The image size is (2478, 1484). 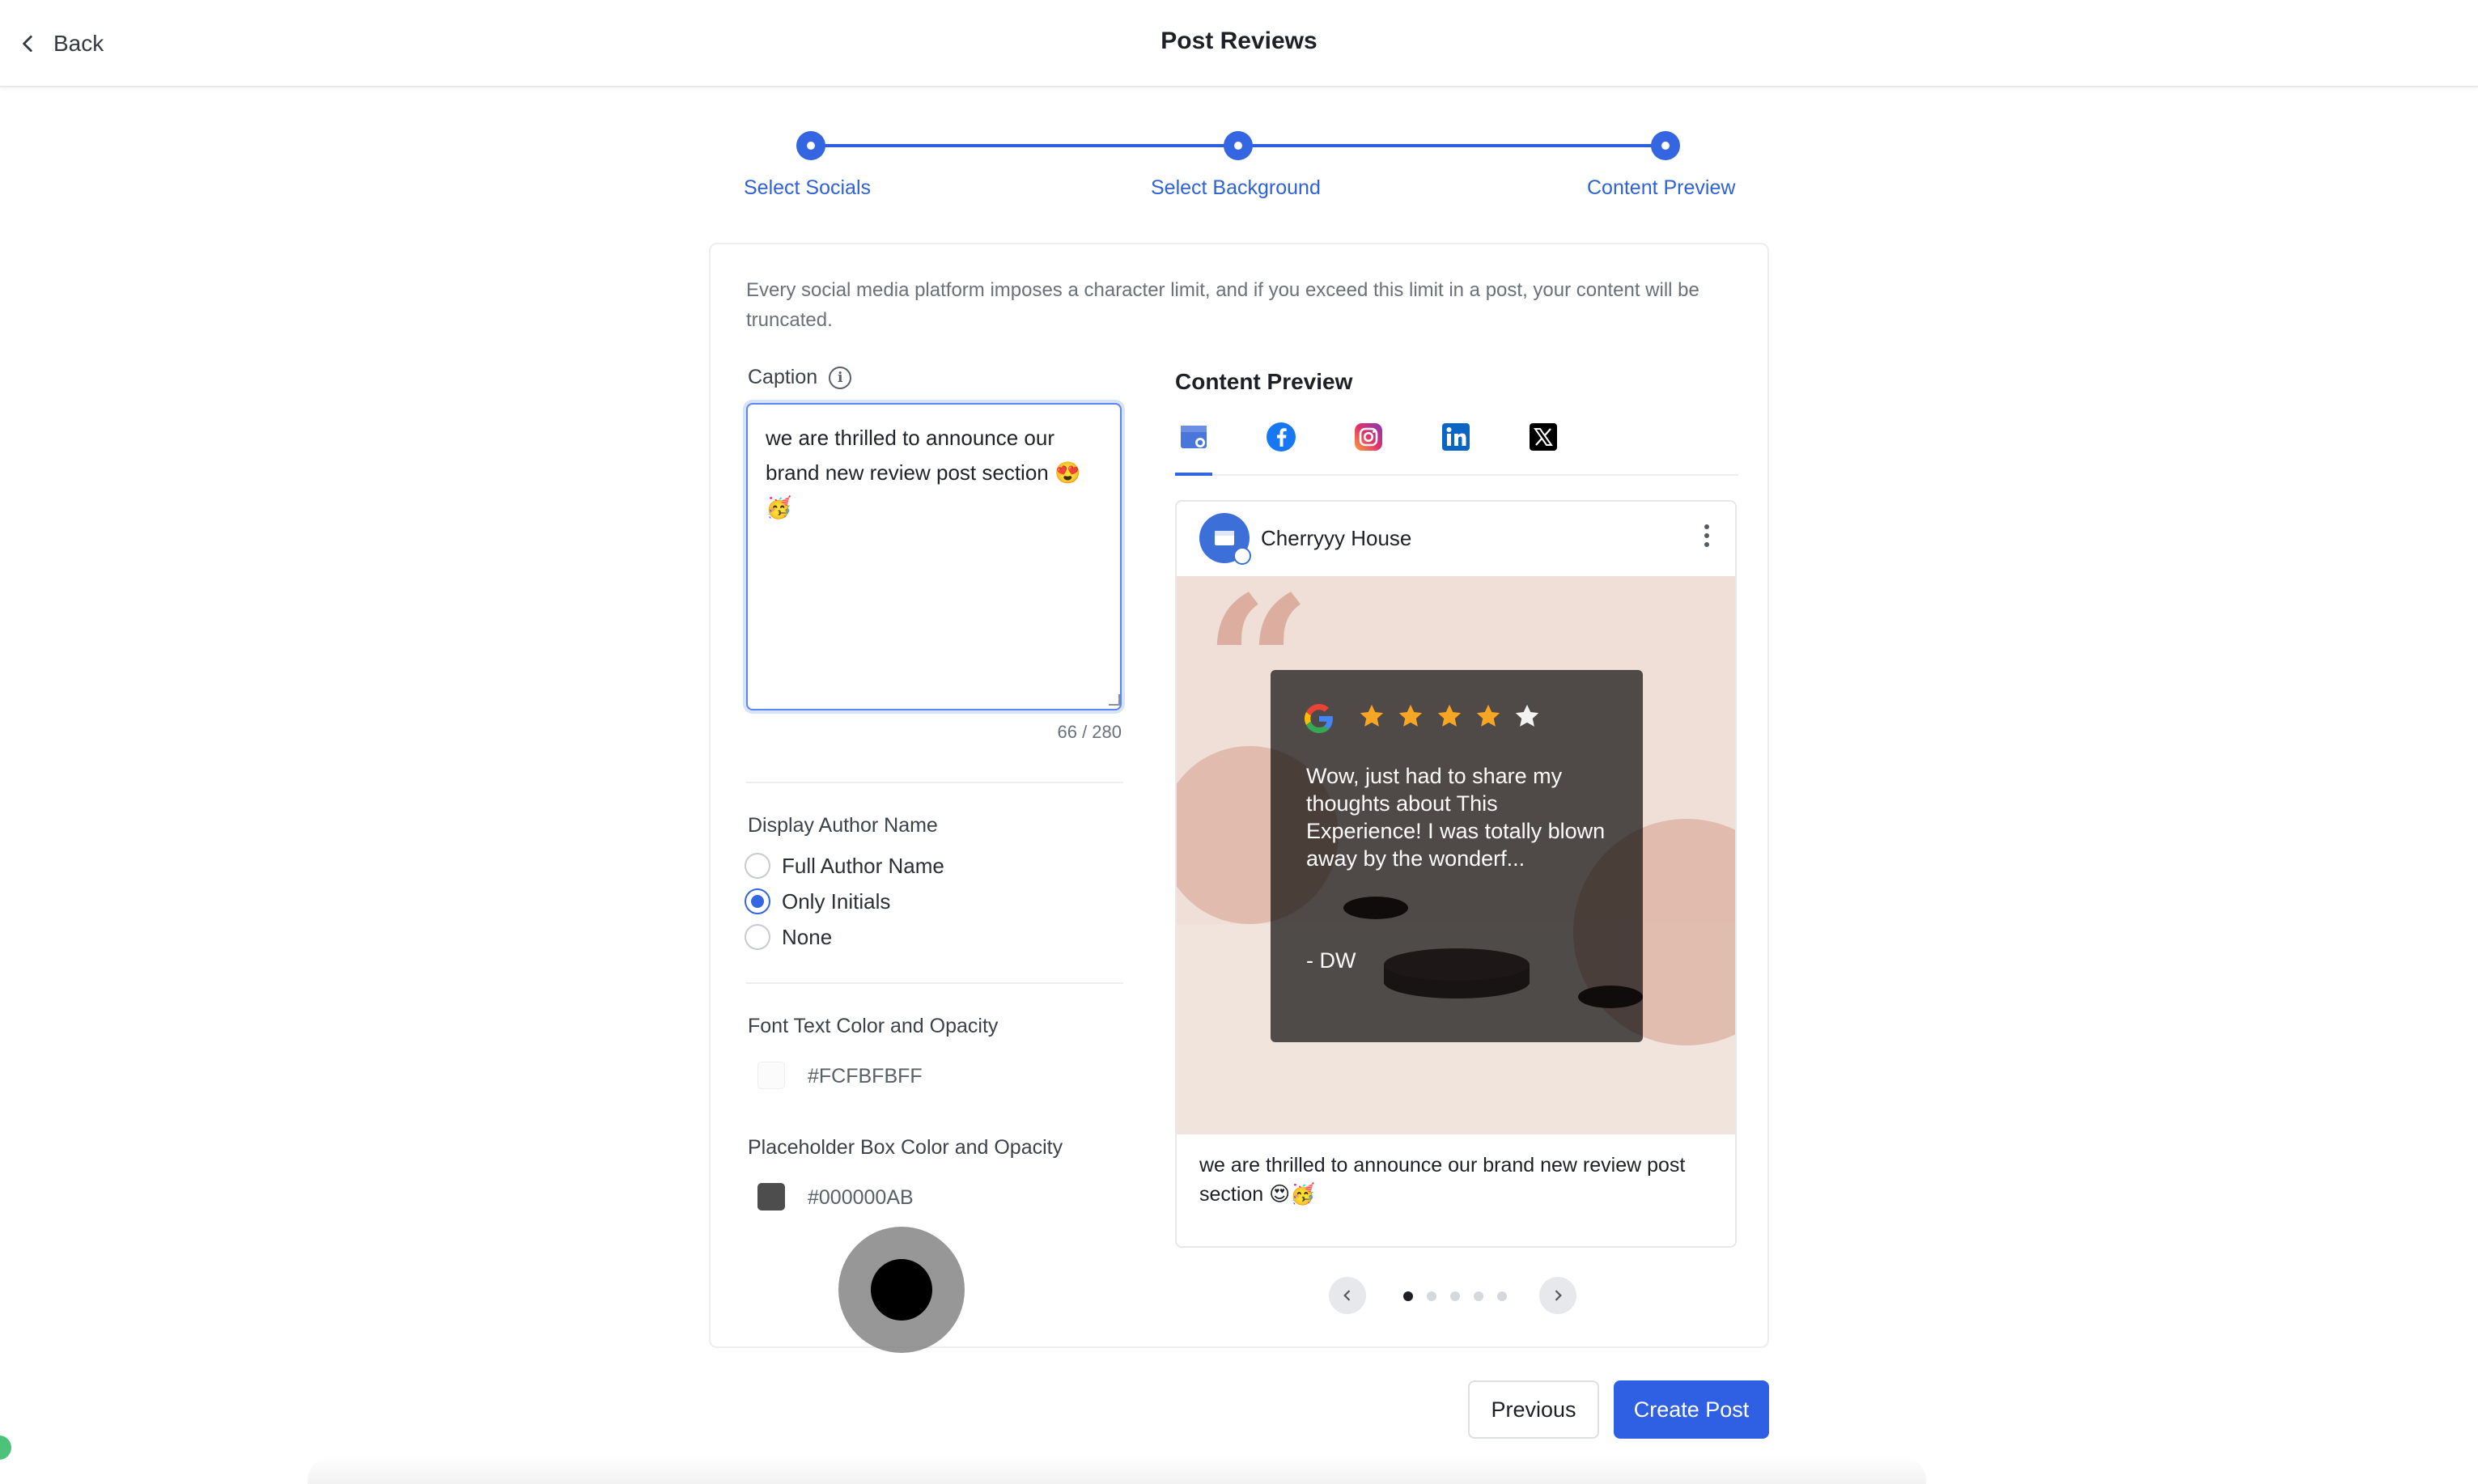 I want to click on box-color-swatch, so click(x=771, y=1197).